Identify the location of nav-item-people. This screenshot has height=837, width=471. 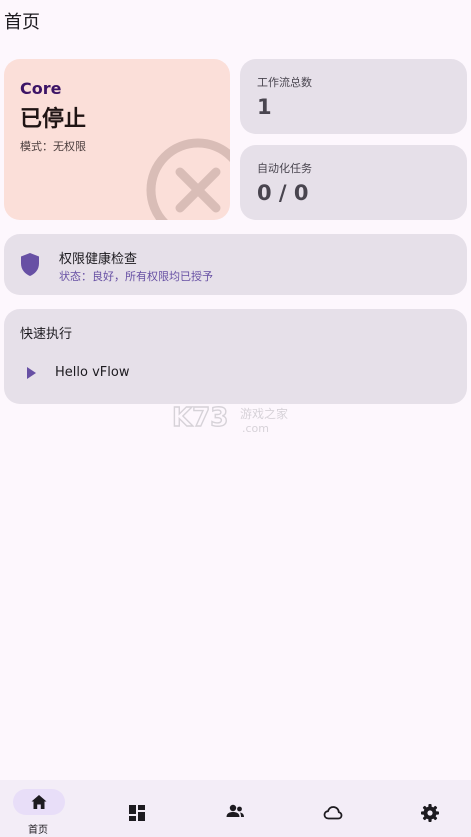
(235, 808).